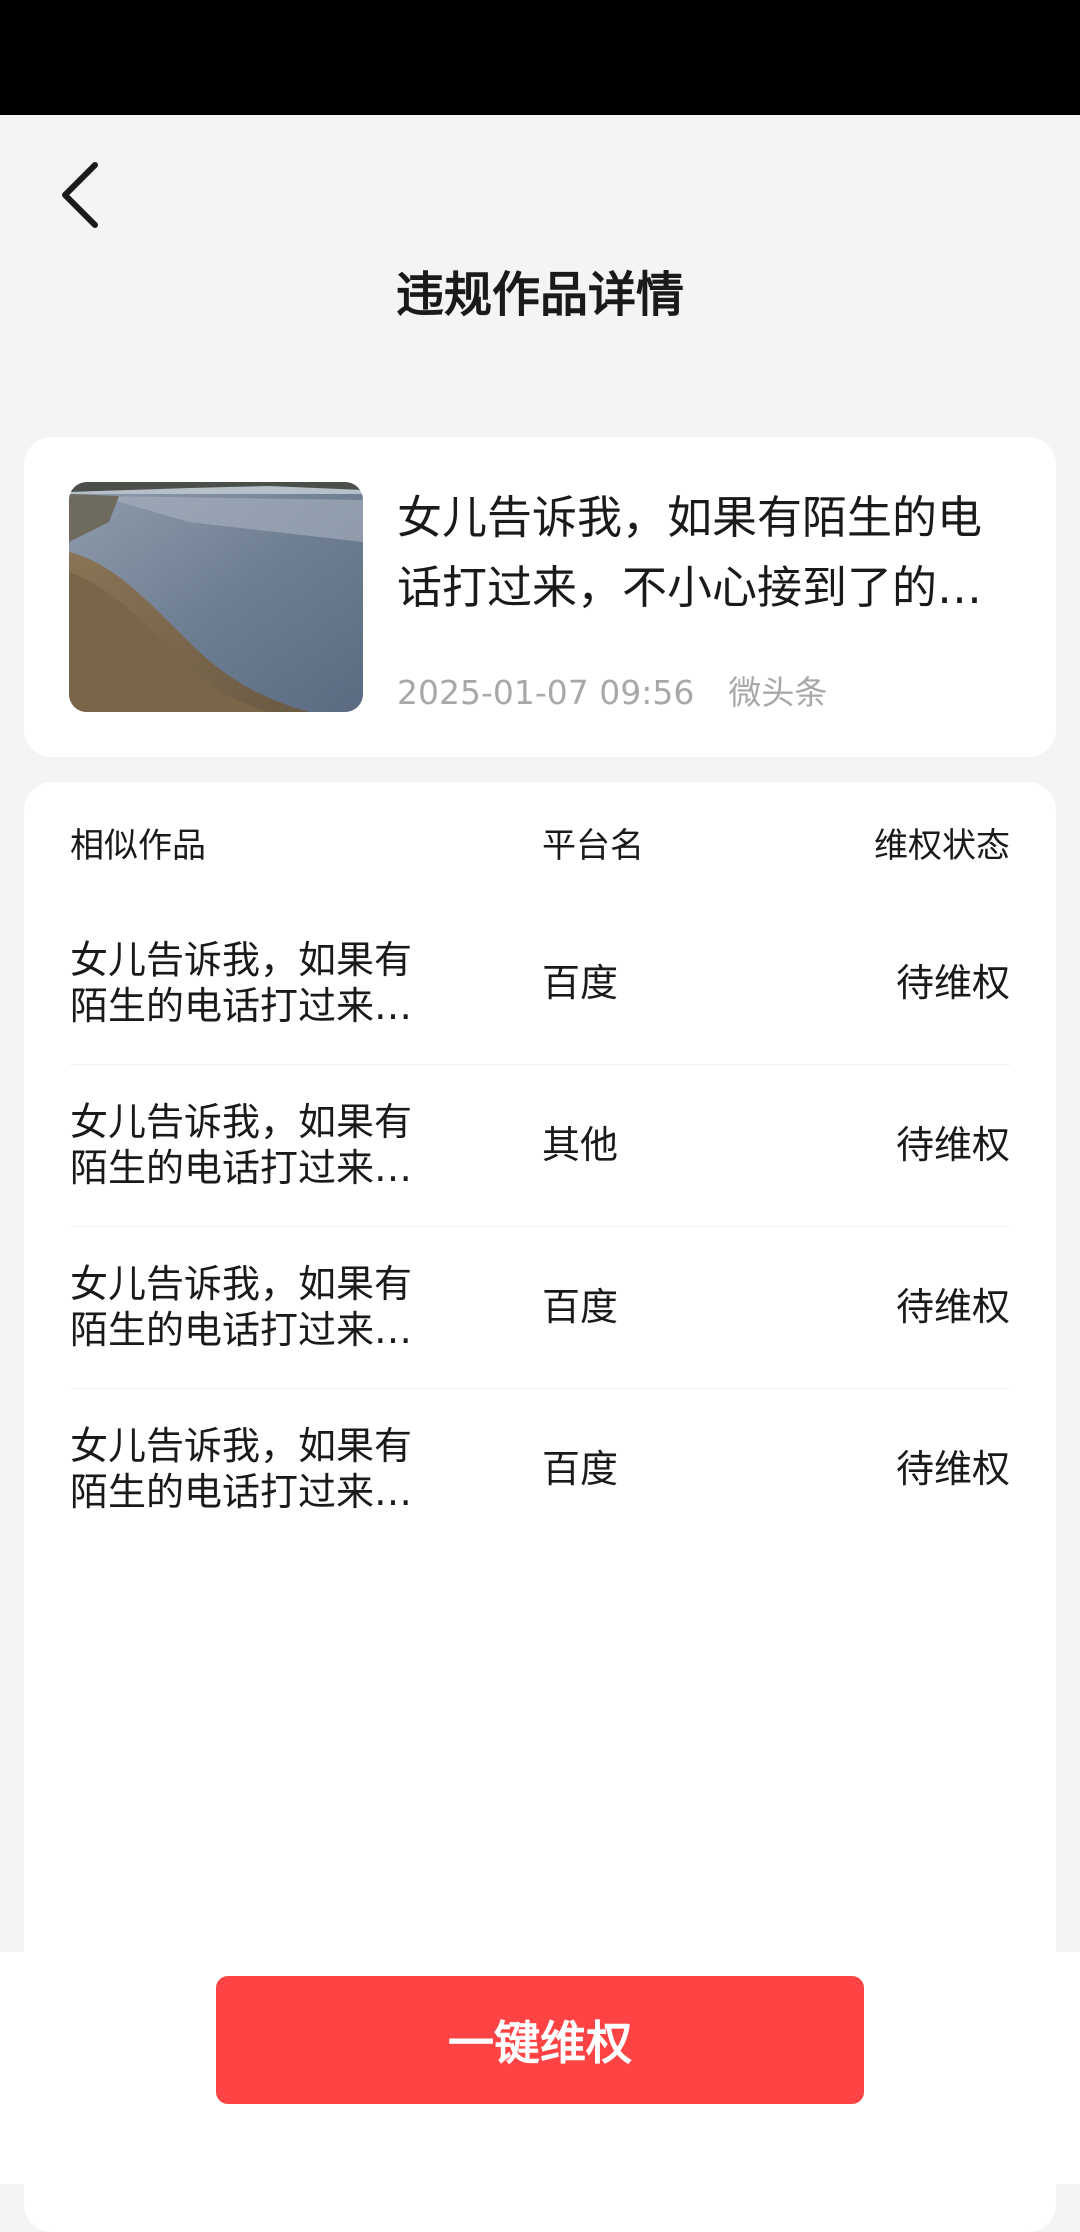 The height and width of the screenshot is (2232, 1080). What do you see at coordinates (580, 1145) in the screenshot?
I see `row-platform: 其他` at bounding box center [580, 1145].